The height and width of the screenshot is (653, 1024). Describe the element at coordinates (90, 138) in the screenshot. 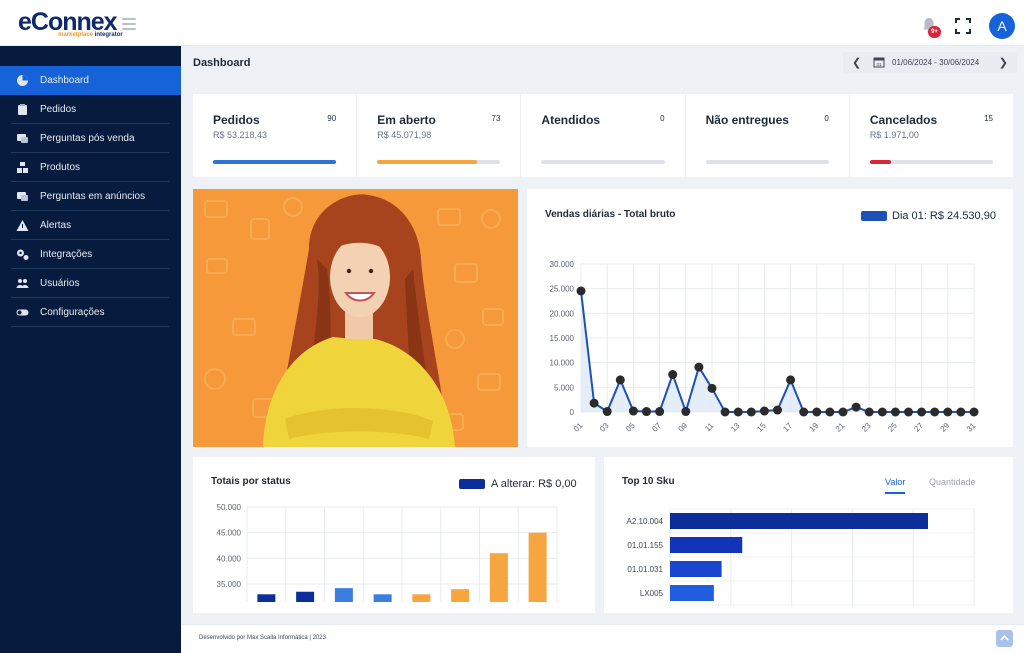

I see `sidebar-item-perguntas-pos-venda: Perguntas pós venda` at that location.